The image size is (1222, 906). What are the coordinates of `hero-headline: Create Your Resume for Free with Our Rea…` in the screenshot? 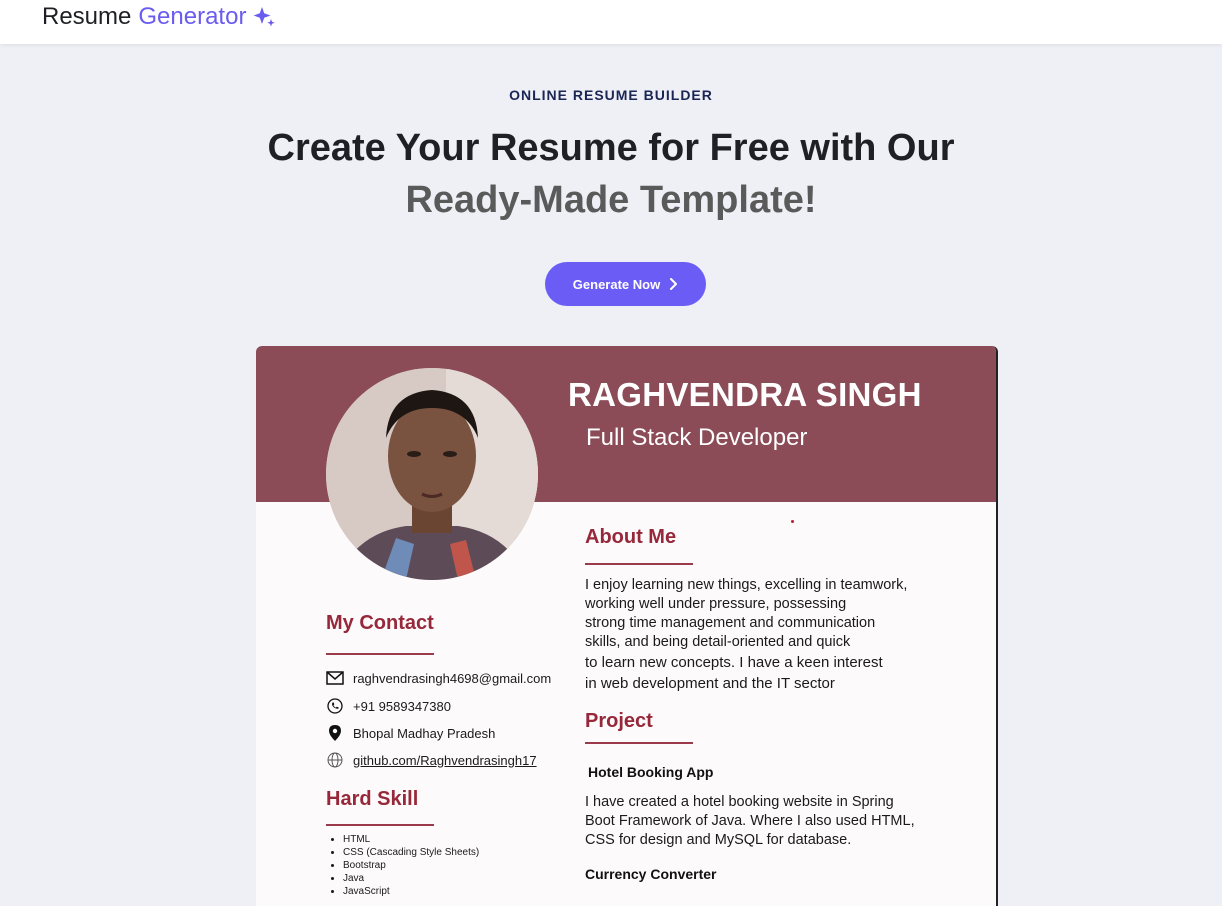 It's located at (611, 174).